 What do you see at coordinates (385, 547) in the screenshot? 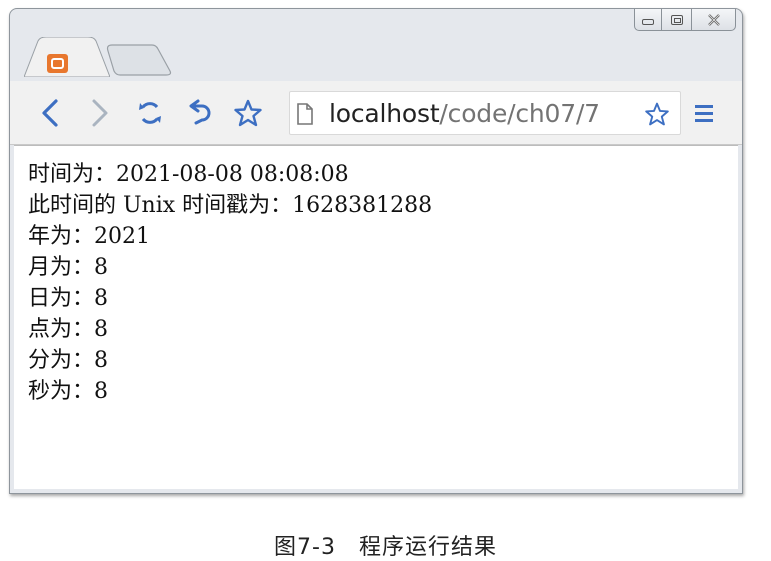
I see `figure-caption: 图7-3 程序运行结果` at bounding box center [385, 547].